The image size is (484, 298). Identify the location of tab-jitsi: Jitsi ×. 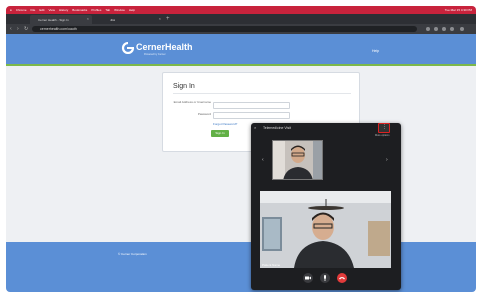
(133, 19).